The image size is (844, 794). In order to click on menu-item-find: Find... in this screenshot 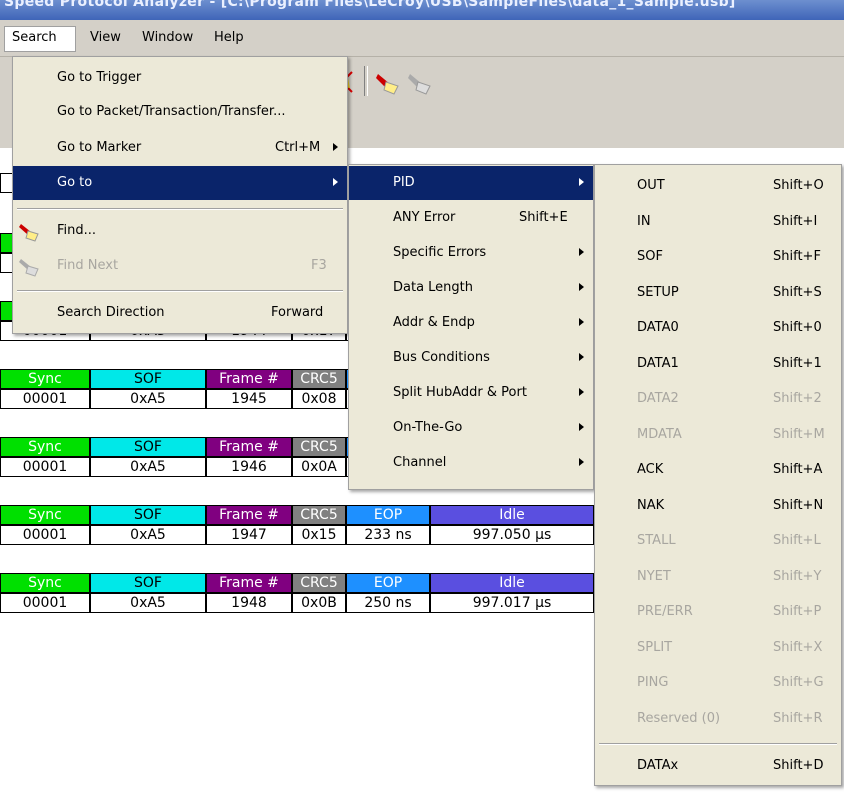, I will do `click(180, 231)`.